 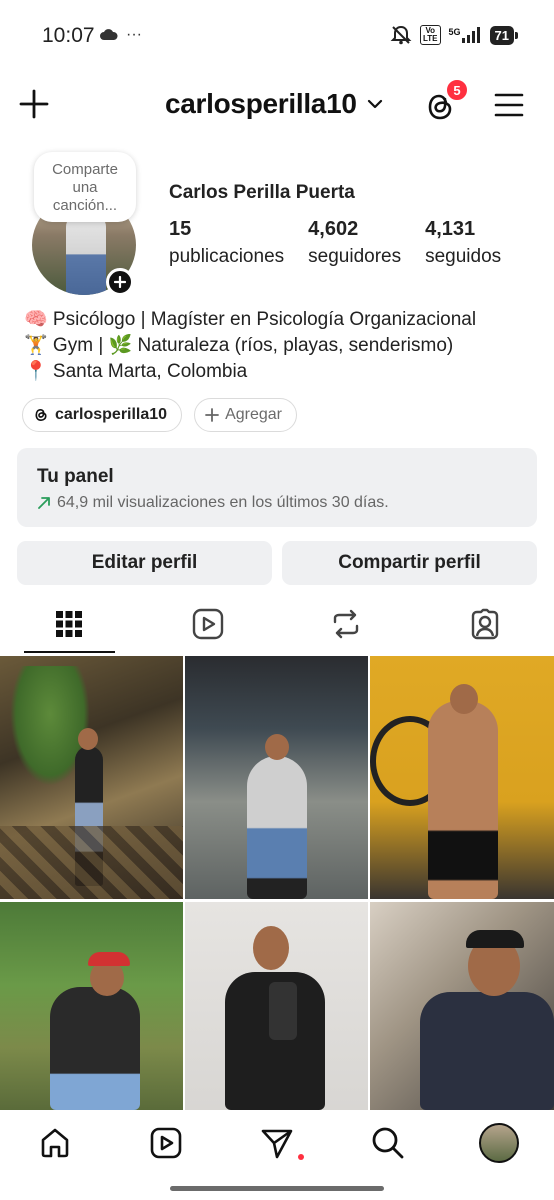 I want to click on content-tabs, so click(x=277, y=624).